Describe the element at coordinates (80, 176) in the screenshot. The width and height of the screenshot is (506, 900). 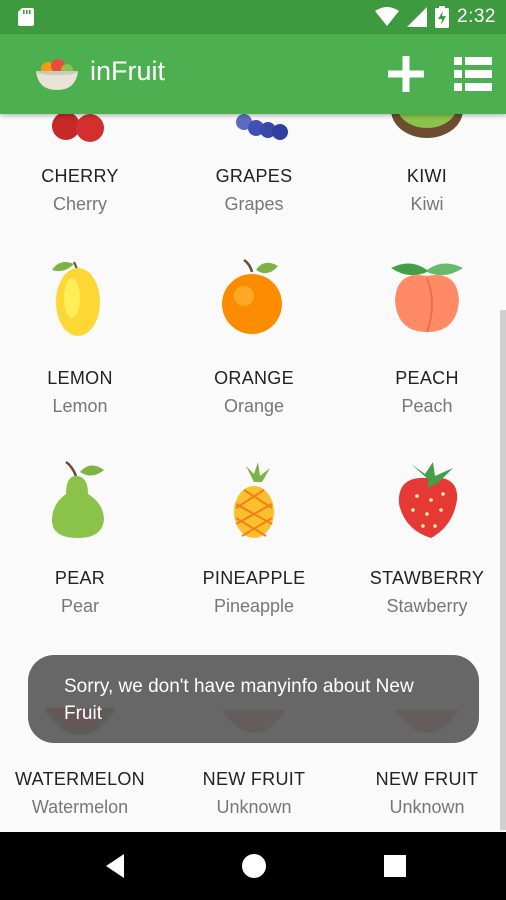
I see `fruit-name: CHERRY` at that location.